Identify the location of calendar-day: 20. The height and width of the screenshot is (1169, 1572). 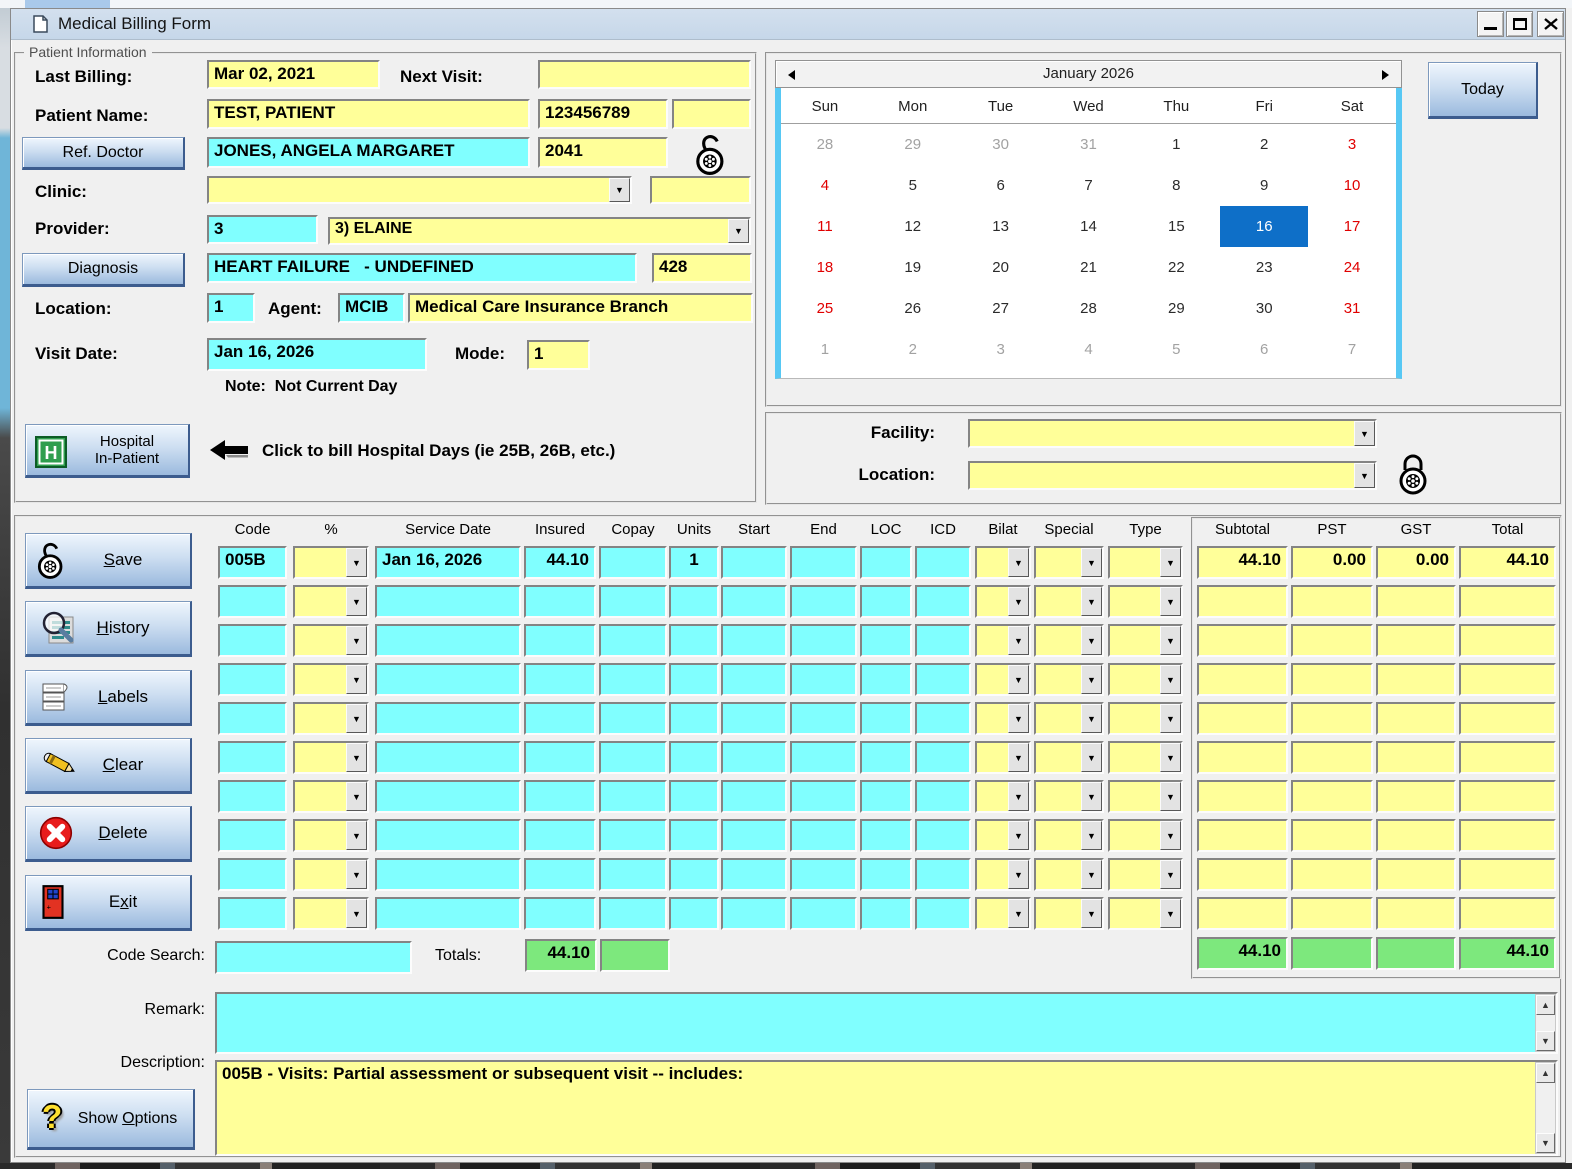
(1001, 267).